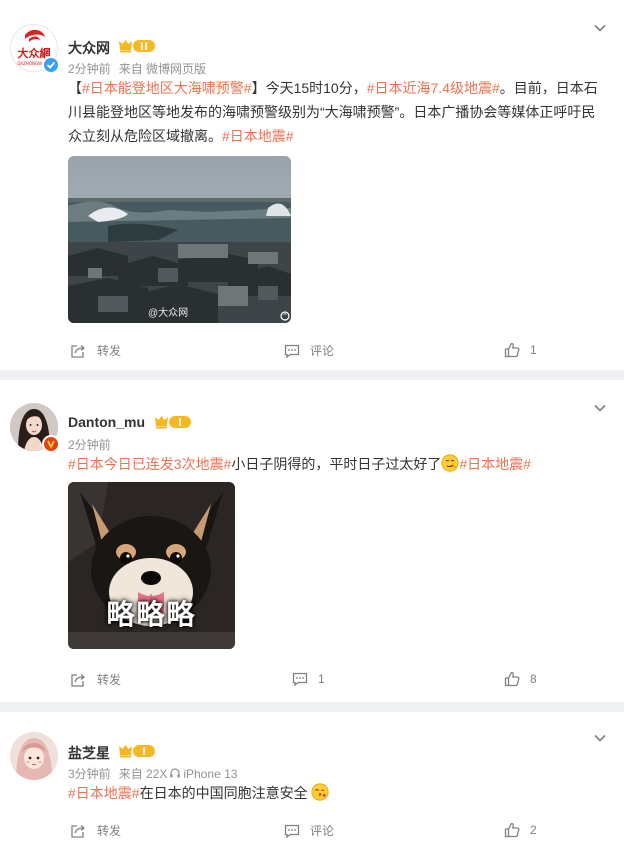 Image resolution: width=624 pixels, height=847 pixels. I want to click on hashtag-link: #日本能登地区大海啸预警#, so click(167, 88).